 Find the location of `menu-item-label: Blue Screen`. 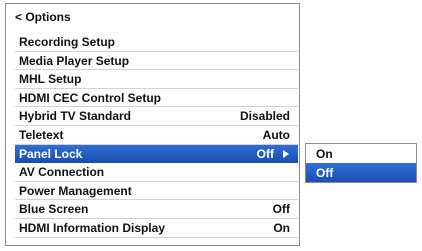

menu-item-label: Blue Screen is located at coordinates (54, 209).